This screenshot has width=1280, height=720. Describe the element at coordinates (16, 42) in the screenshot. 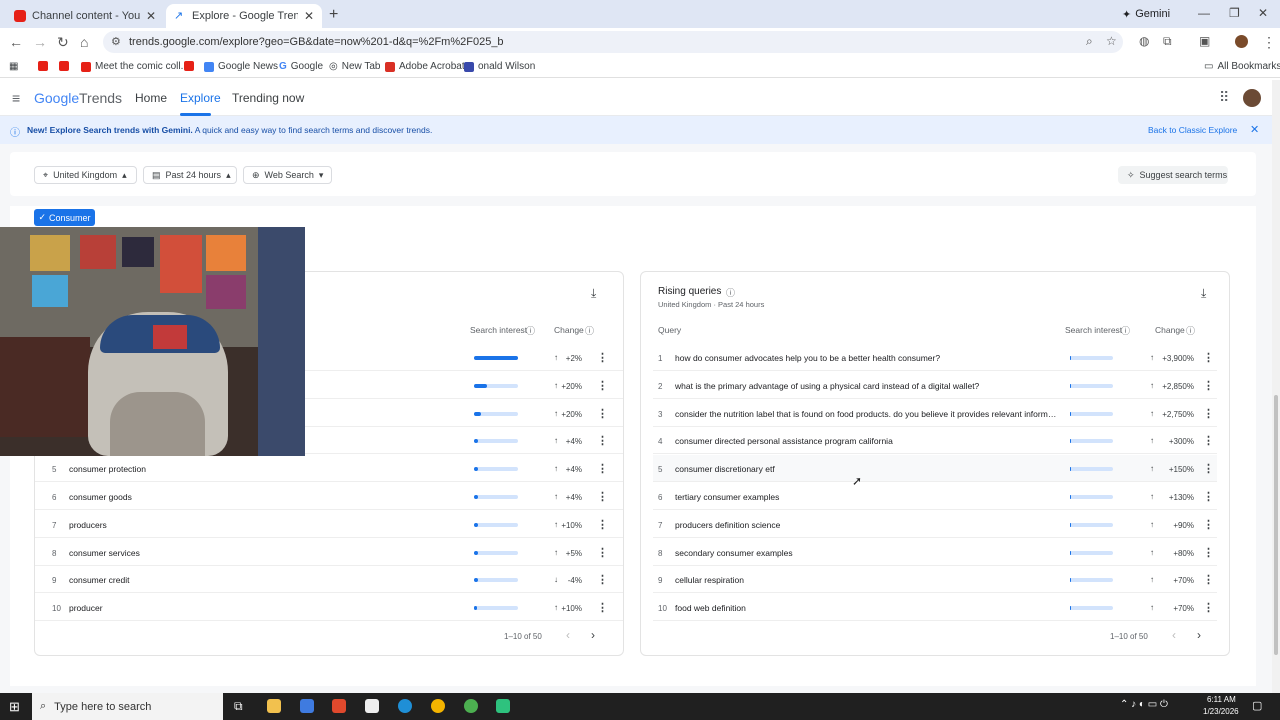

I see `back-icon: ←` at that location.